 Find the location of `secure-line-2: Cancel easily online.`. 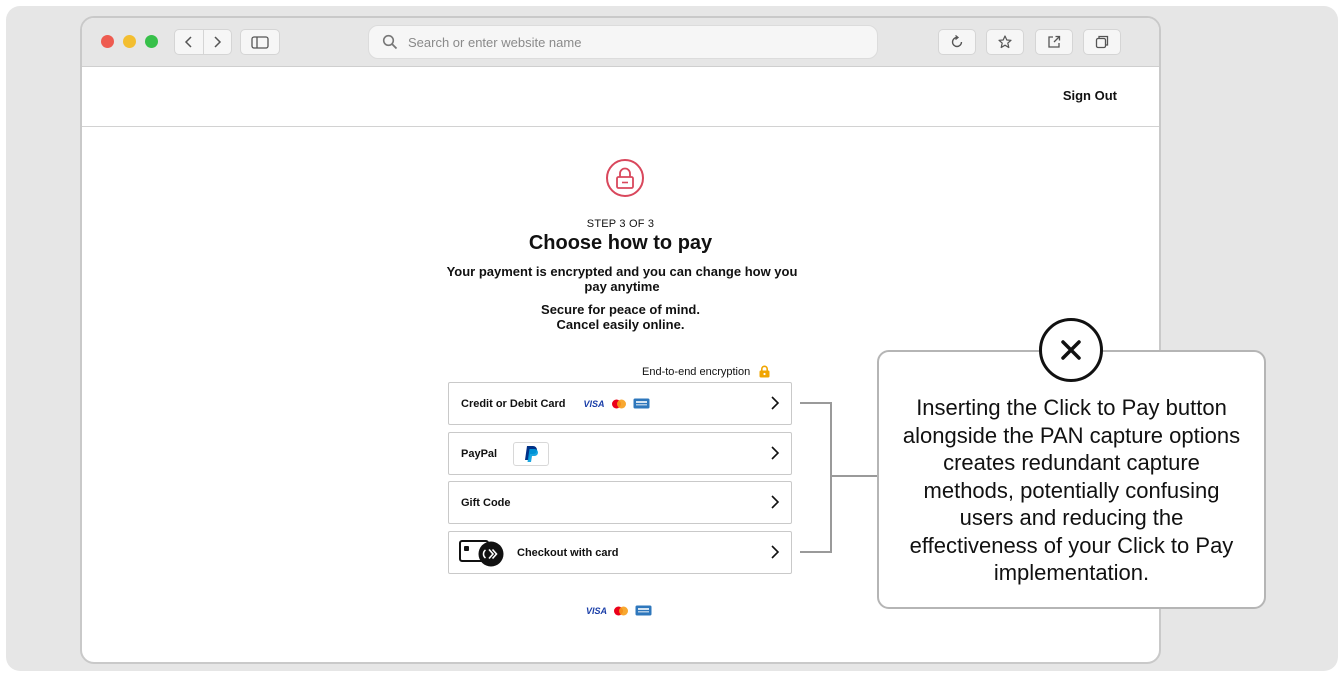

secure-line-2: Cancel easily online. is located at coordinates (620, 324).